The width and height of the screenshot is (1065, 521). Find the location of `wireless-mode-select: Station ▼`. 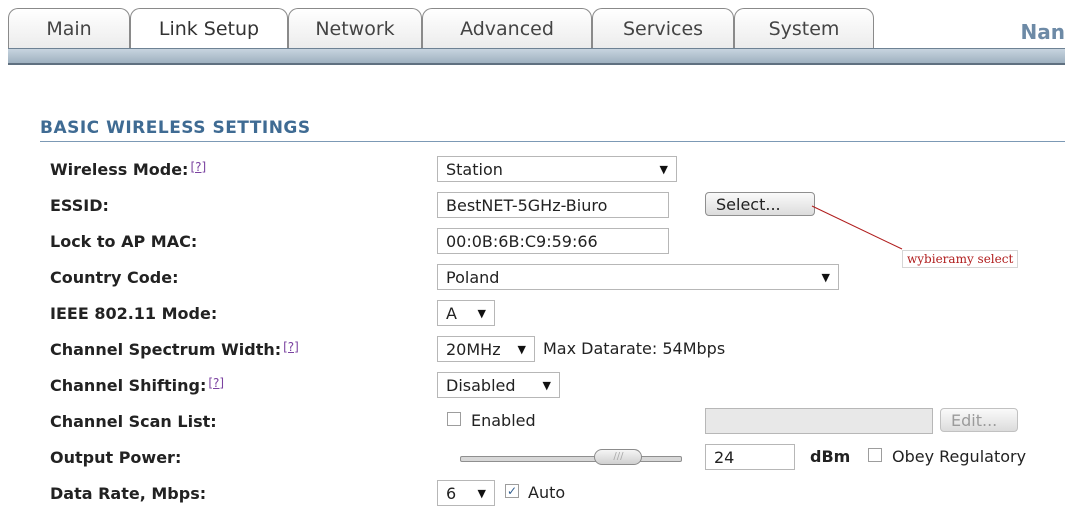

wireless-mode-select: Station ▼ is located at coordinates (557, 169).